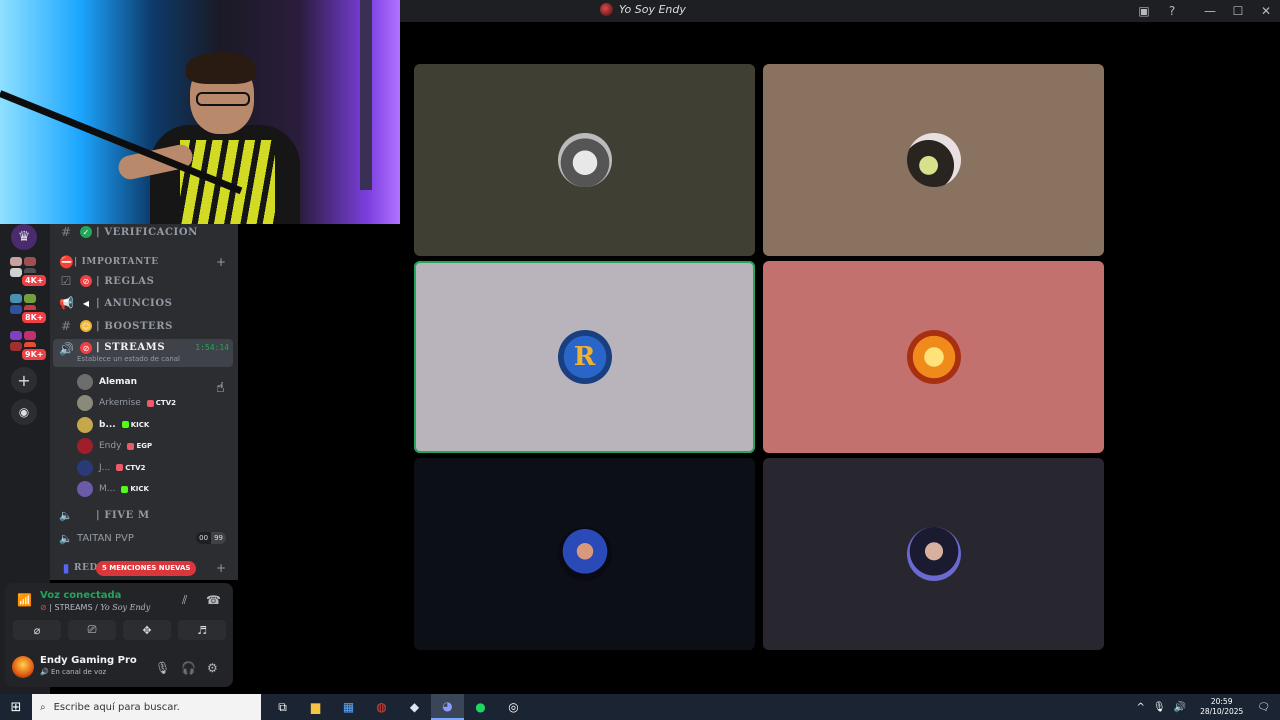 Image resolution: width=1280 pixels, height=720 pixels. I want to click on hash-icon: #, so click(66, 326).